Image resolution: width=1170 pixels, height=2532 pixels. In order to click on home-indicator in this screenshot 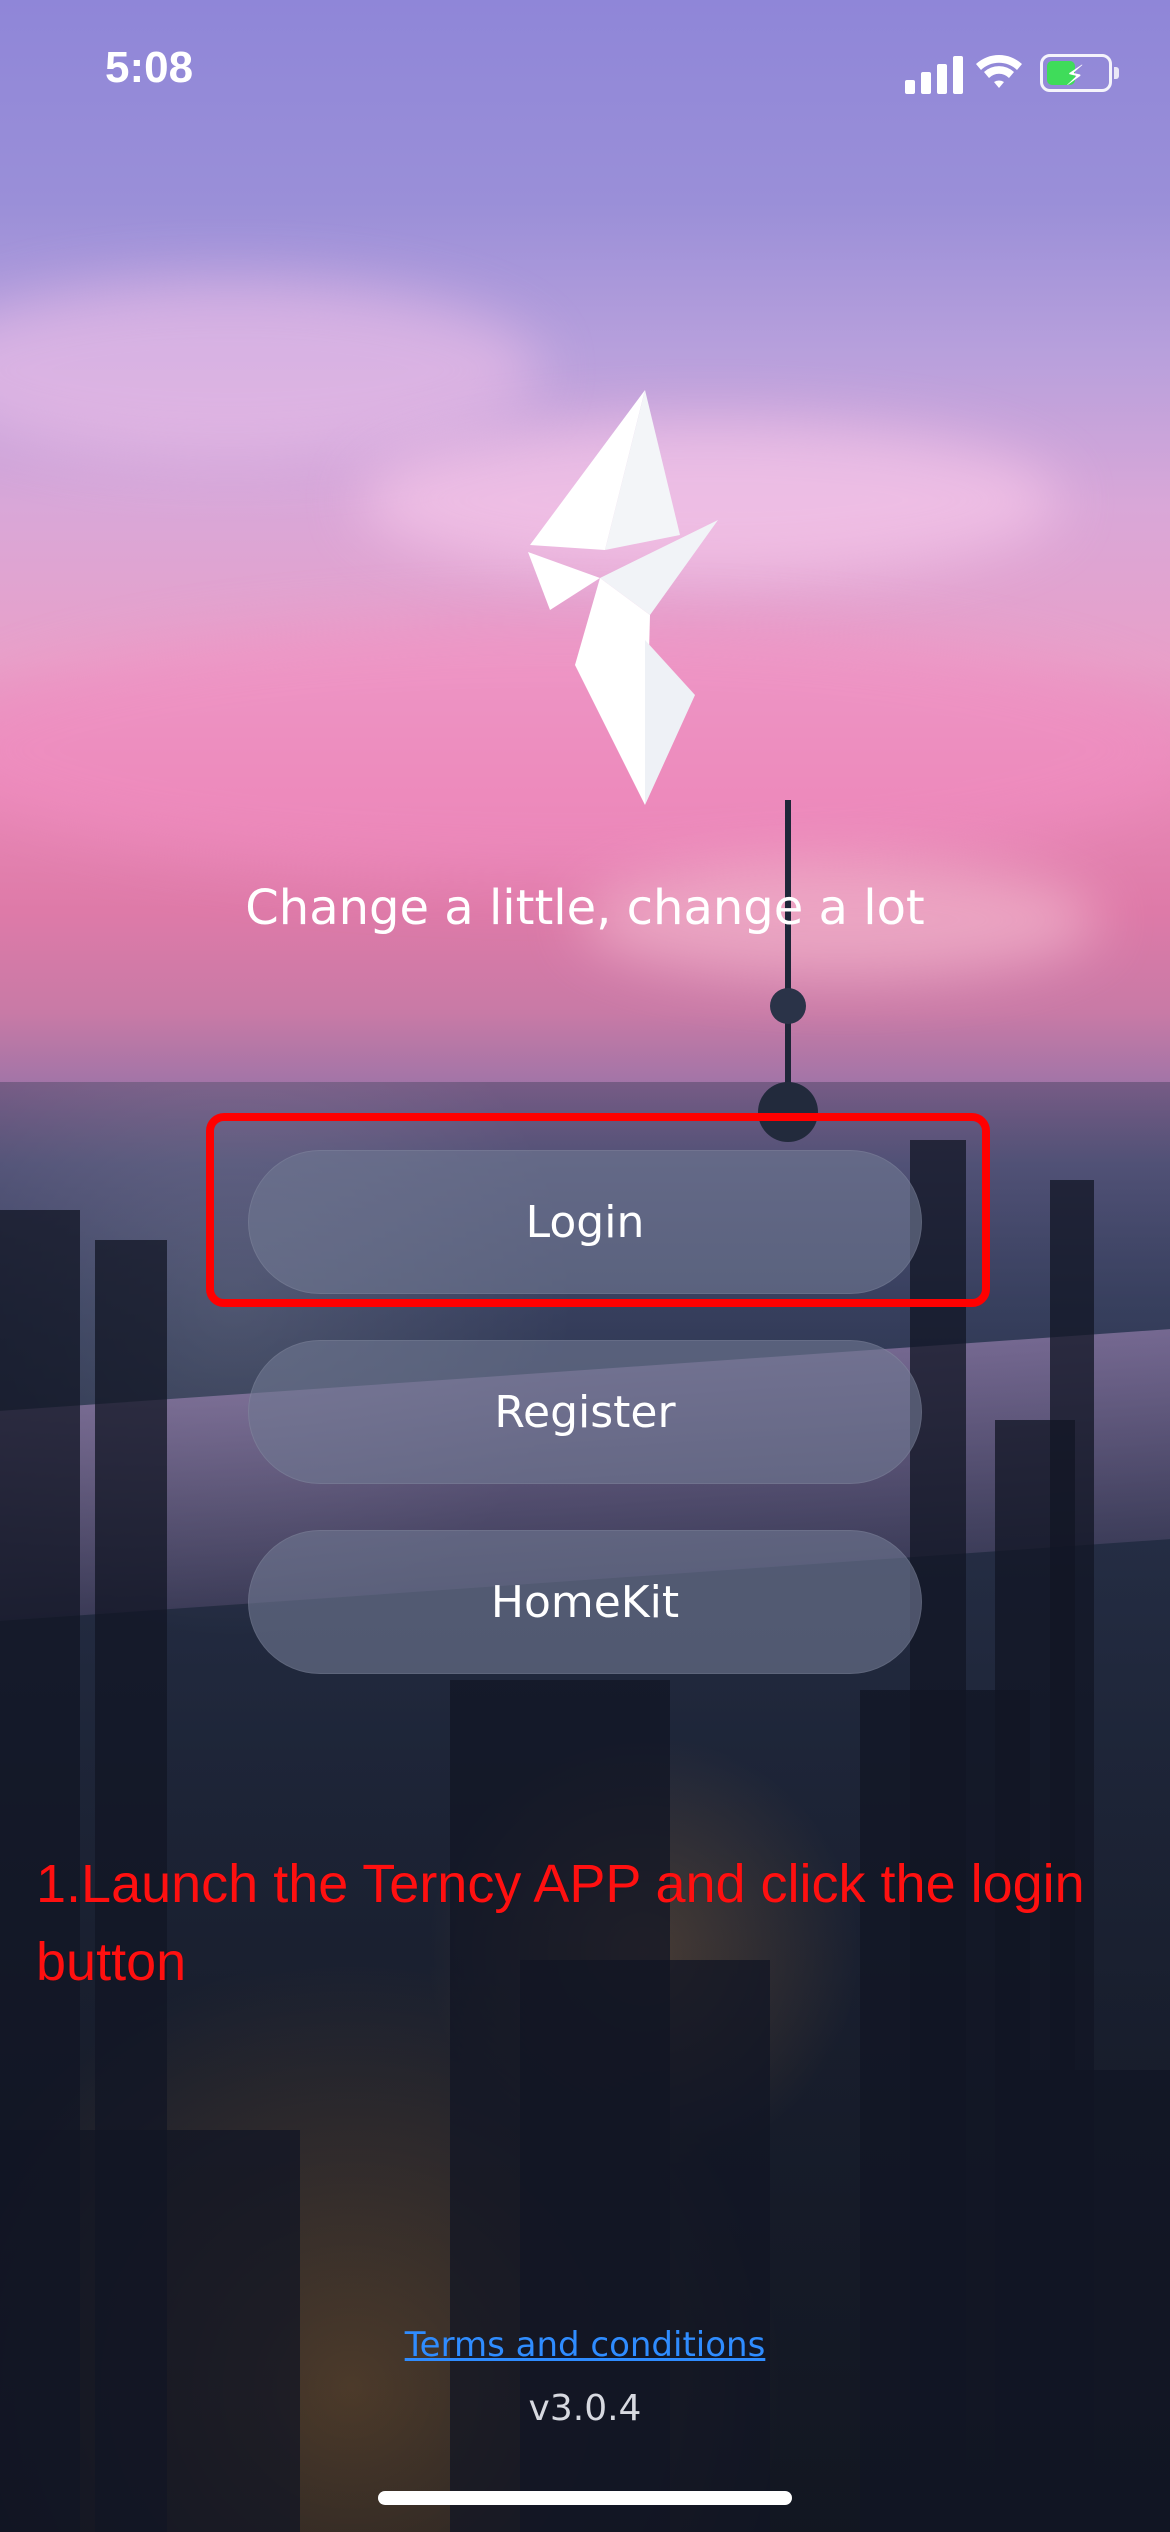, I will do `click(585, 2498)`.